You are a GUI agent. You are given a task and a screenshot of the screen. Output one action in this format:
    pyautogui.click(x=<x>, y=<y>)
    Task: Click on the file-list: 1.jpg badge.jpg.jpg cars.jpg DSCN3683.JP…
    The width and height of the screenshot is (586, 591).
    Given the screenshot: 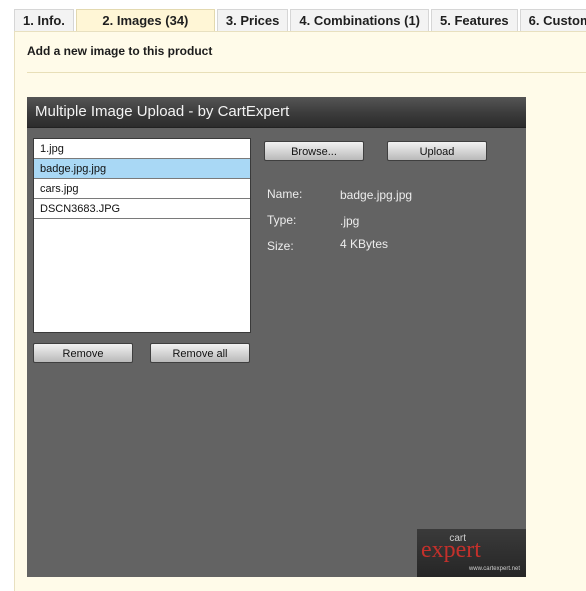 What is the action you would take?
    pyautogui.click(x=142, y=235)
    